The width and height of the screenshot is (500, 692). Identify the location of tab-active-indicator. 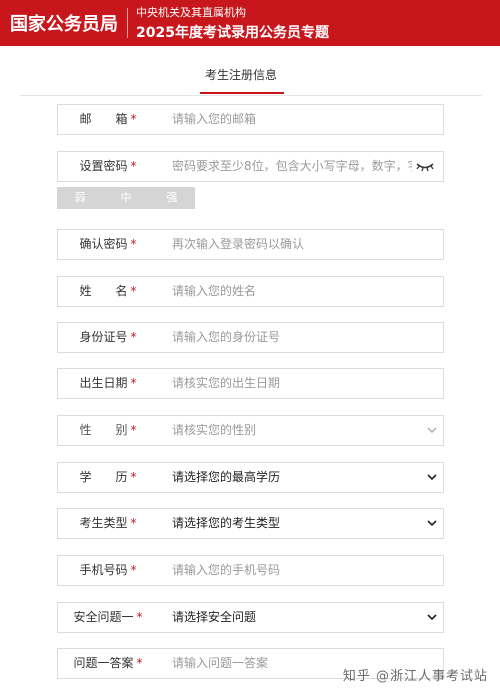
(242, 93).